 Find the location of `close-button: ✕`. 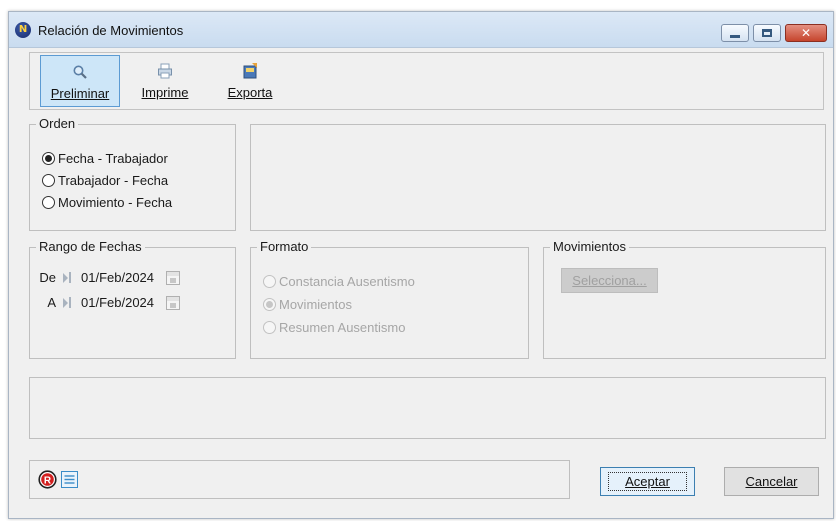

close-button: ✕ is located at coordinates (806, 33).